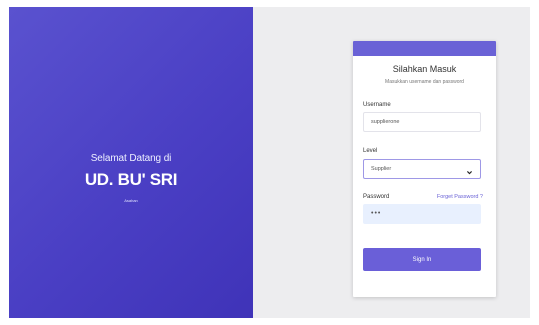  I want to click on login-subtitle: Masukkan username dan password, so click(424, 82).